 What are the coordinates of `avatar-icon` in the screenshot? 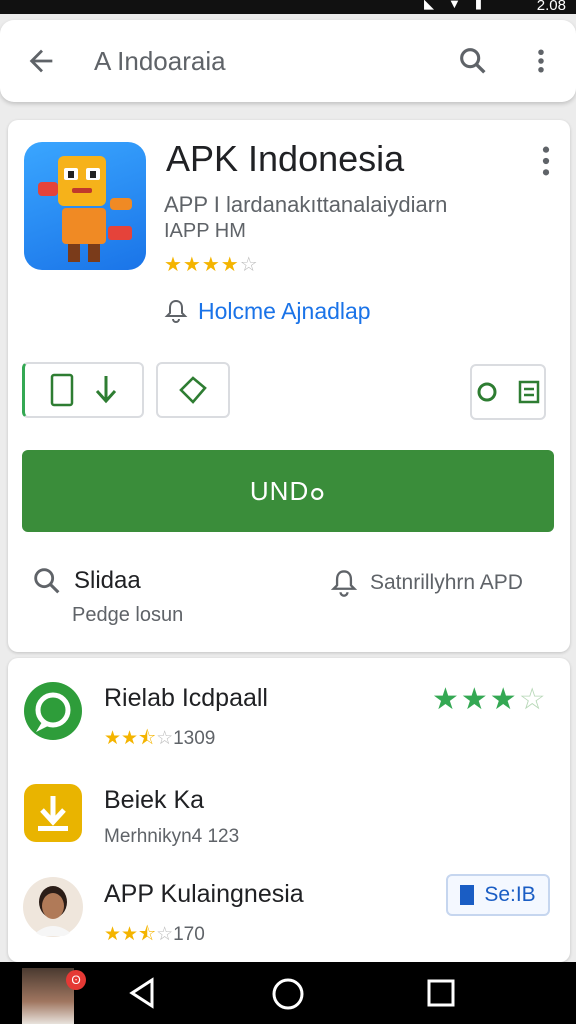 It's located at (53, 907).